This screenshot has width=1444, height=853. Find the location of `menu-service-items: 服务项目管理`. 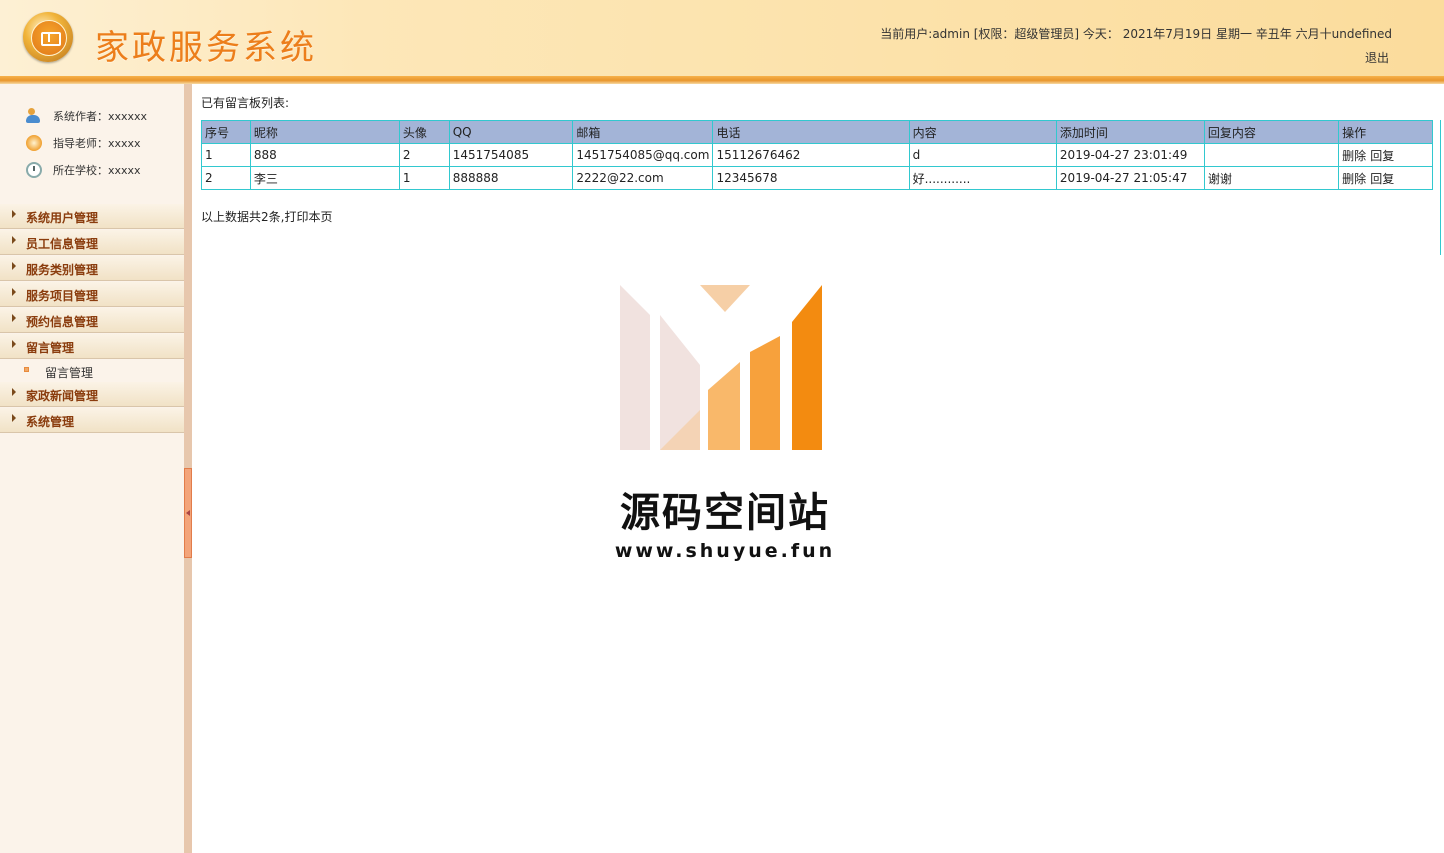

menu-service-items: 服务项目管理 is located at coordinates (92, 294).